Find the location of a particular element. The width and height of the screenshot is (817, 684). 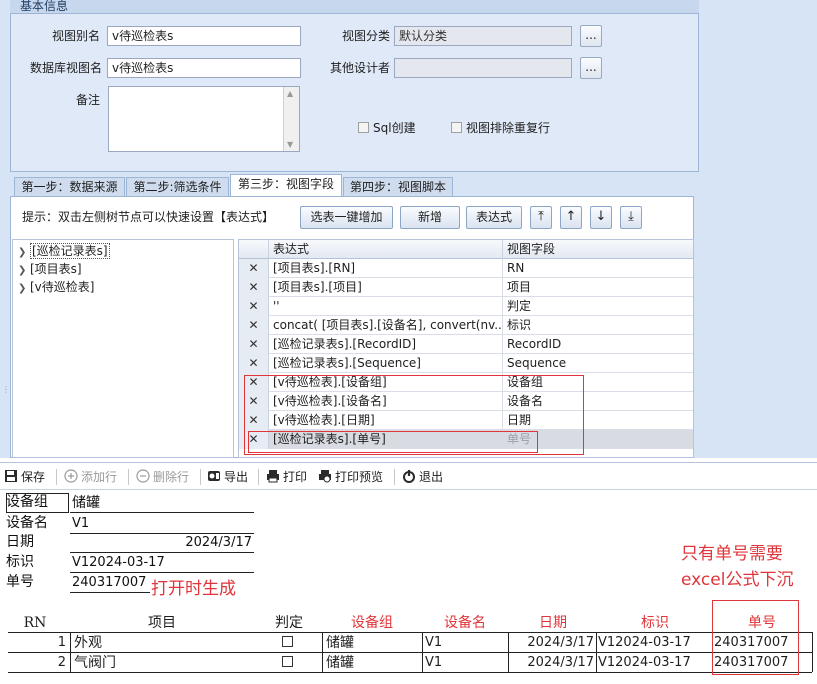

grid-row: ✕ [项目表s].[RN] RN is located at coordinates (466, 268).